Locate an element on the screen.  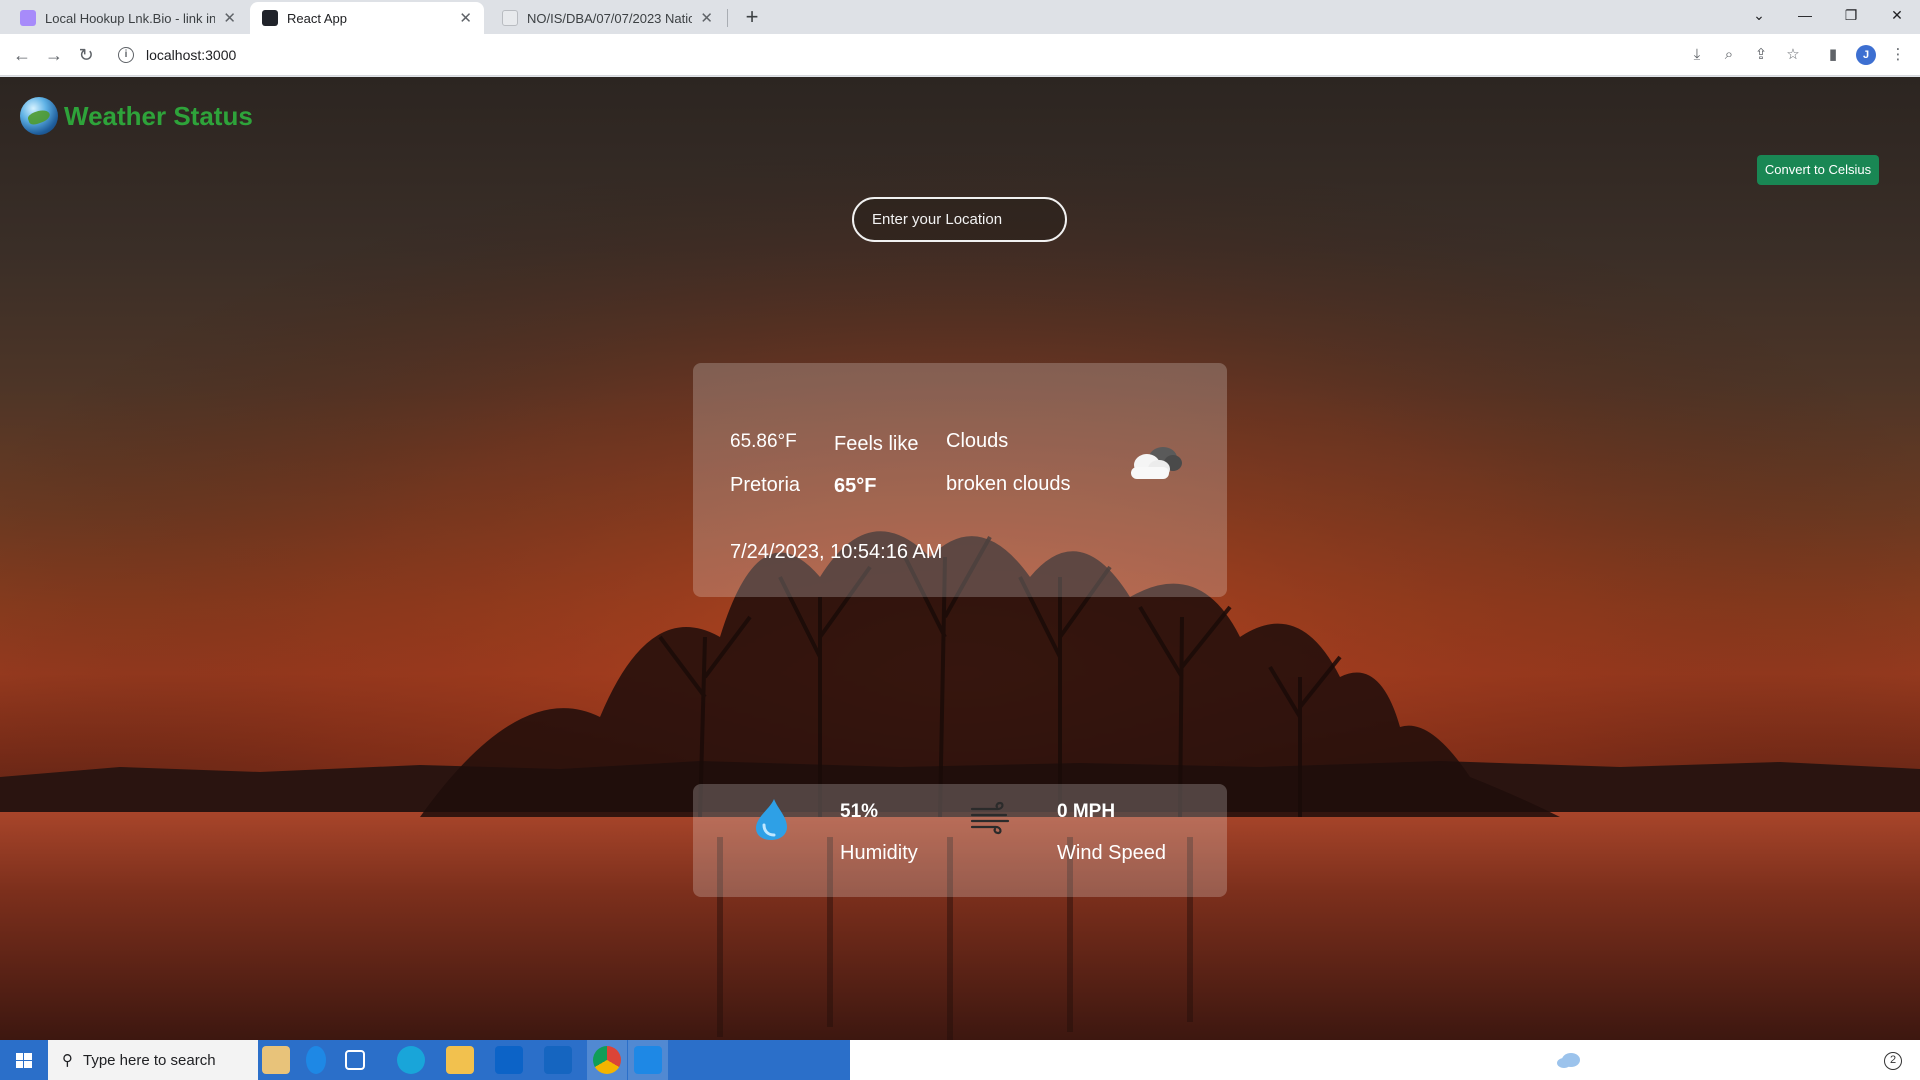
task-view-icon is located at coordinates (355, 1060).